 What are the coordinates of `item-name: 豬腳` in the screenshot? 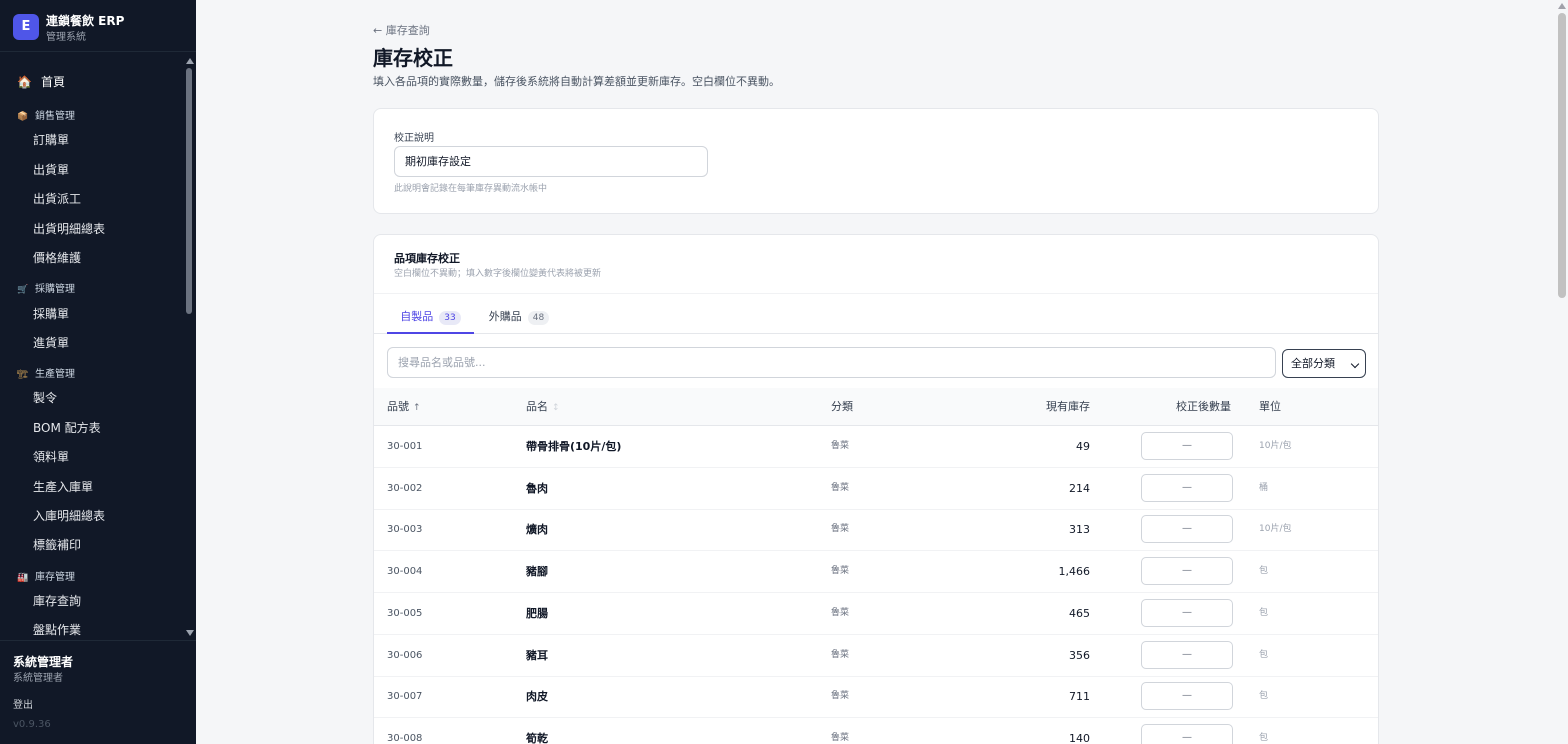 It's located at (537, 572).